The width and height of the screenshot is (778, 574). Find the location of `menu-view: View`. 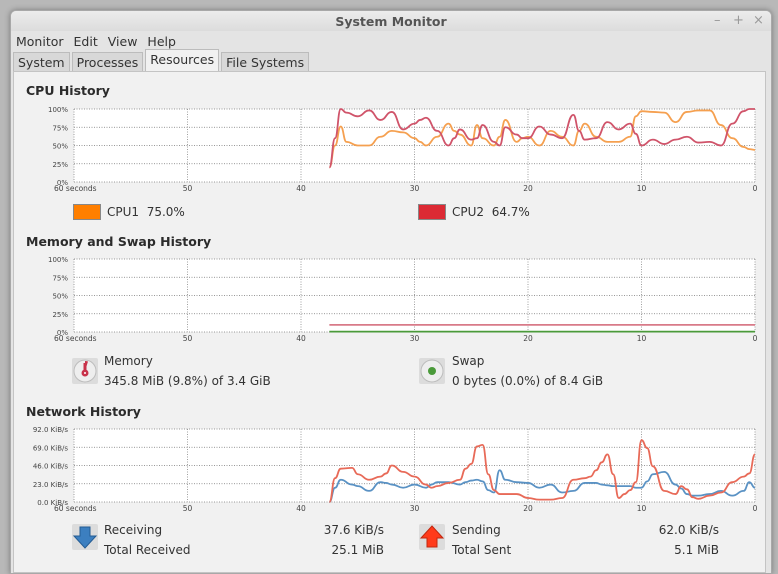

menu-view: View is located at coordinates (123, 41).